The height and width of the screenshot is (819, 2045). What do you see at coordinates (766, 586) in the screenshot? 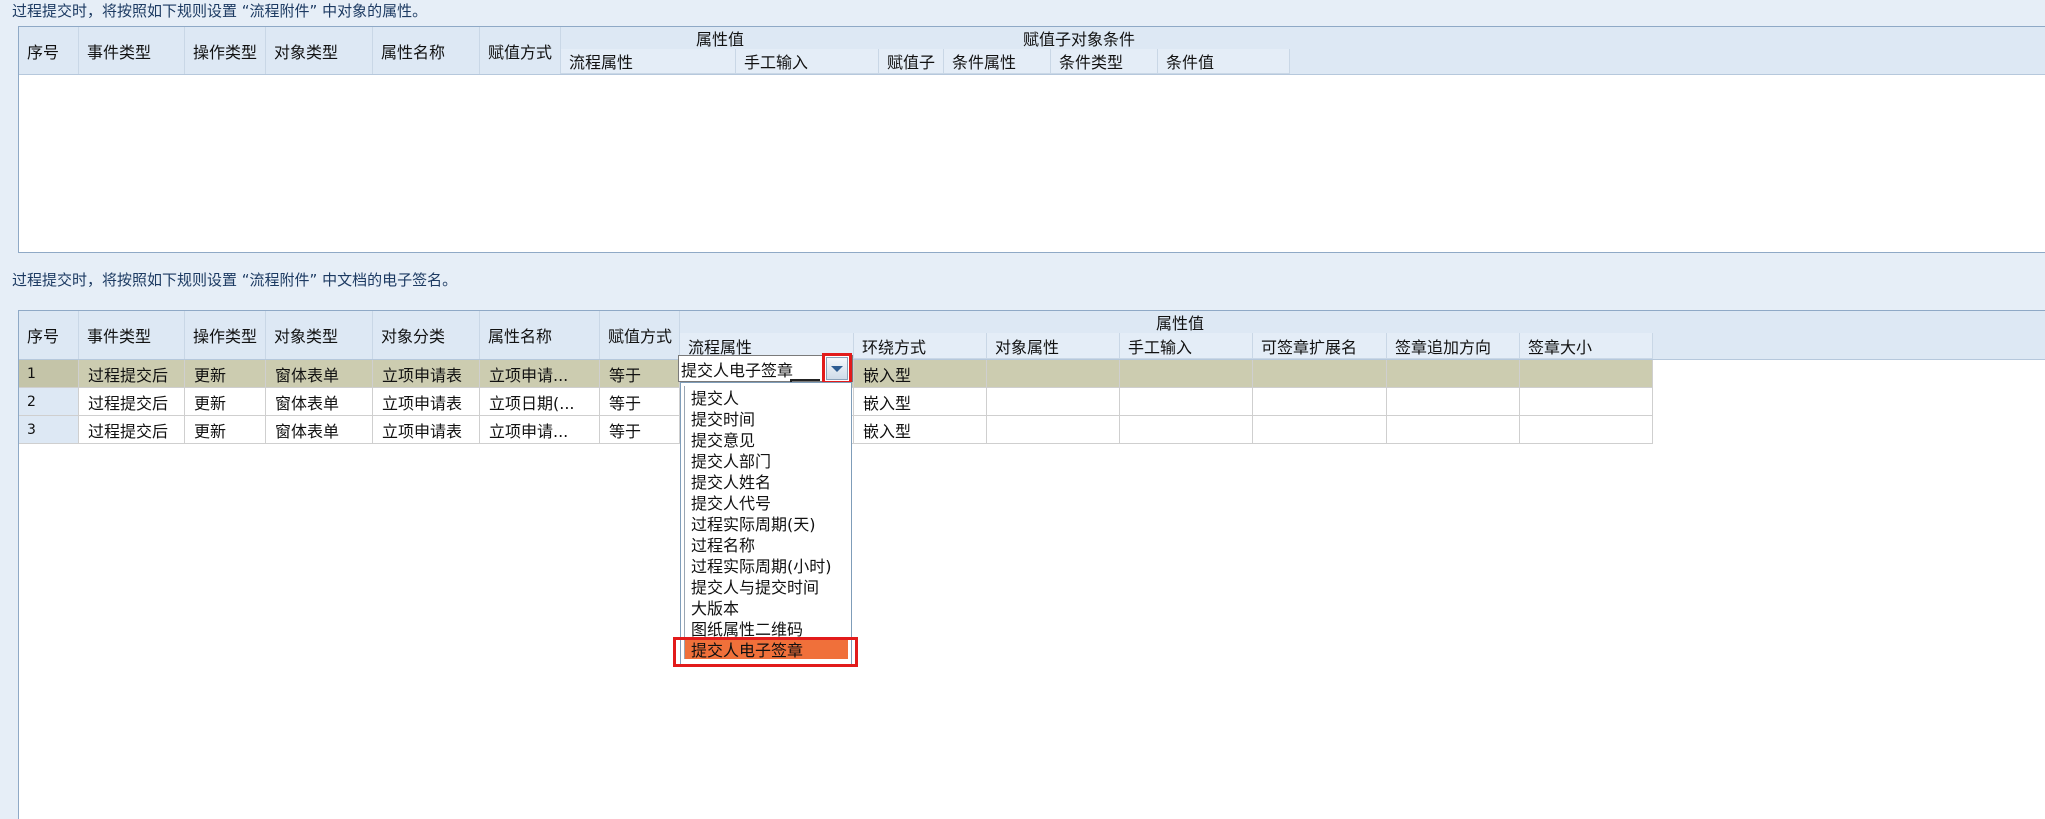
I see `dropdown-option: 提交人与提交时间` at bounding box center [766, 586].